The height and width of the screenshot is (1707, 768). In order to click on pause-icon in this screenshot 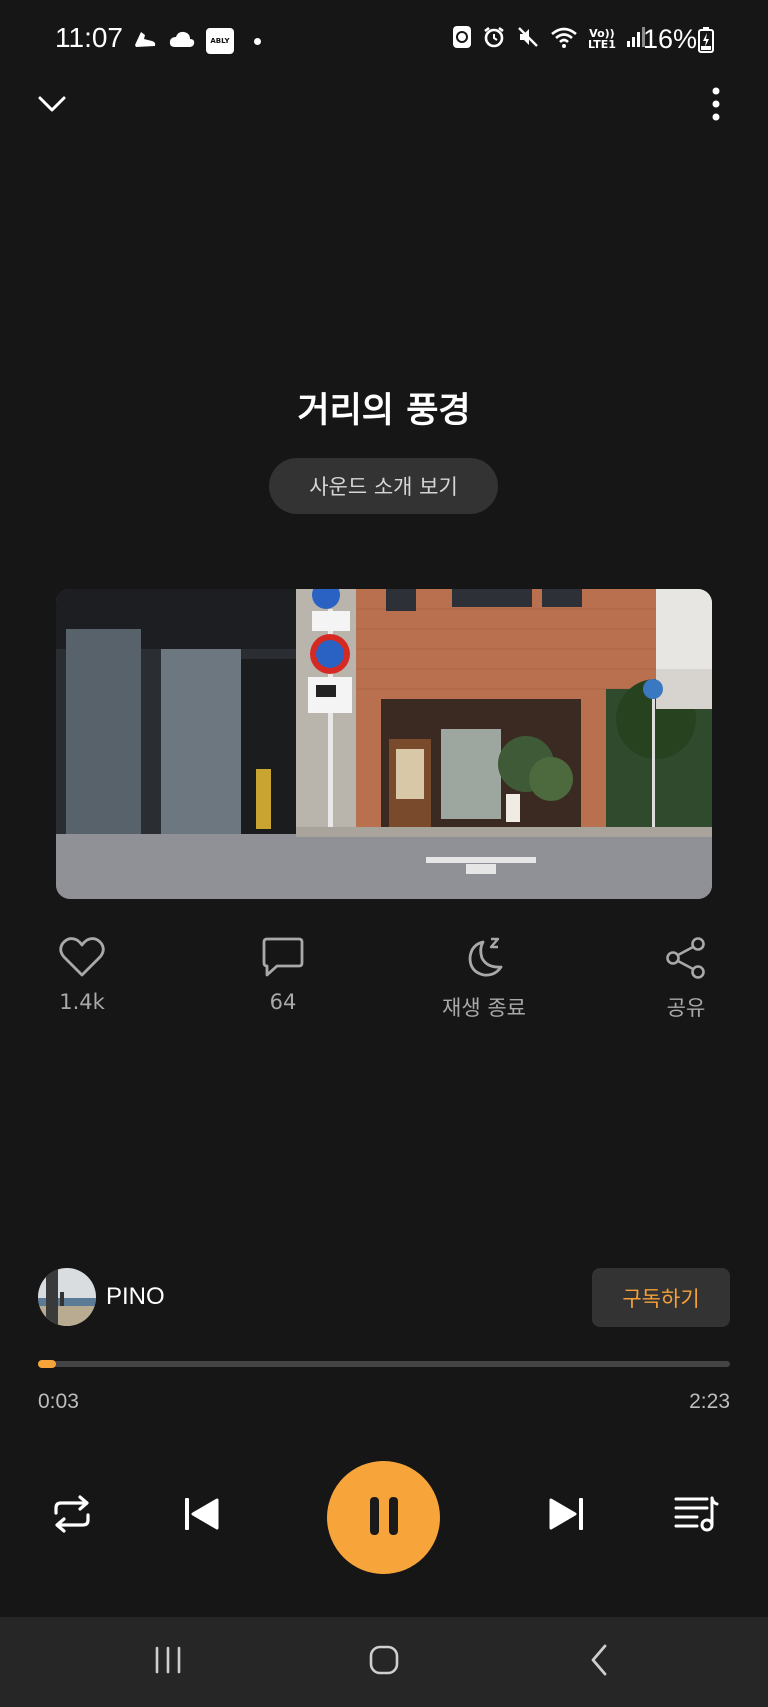, I will do `click(384, 1518)`.